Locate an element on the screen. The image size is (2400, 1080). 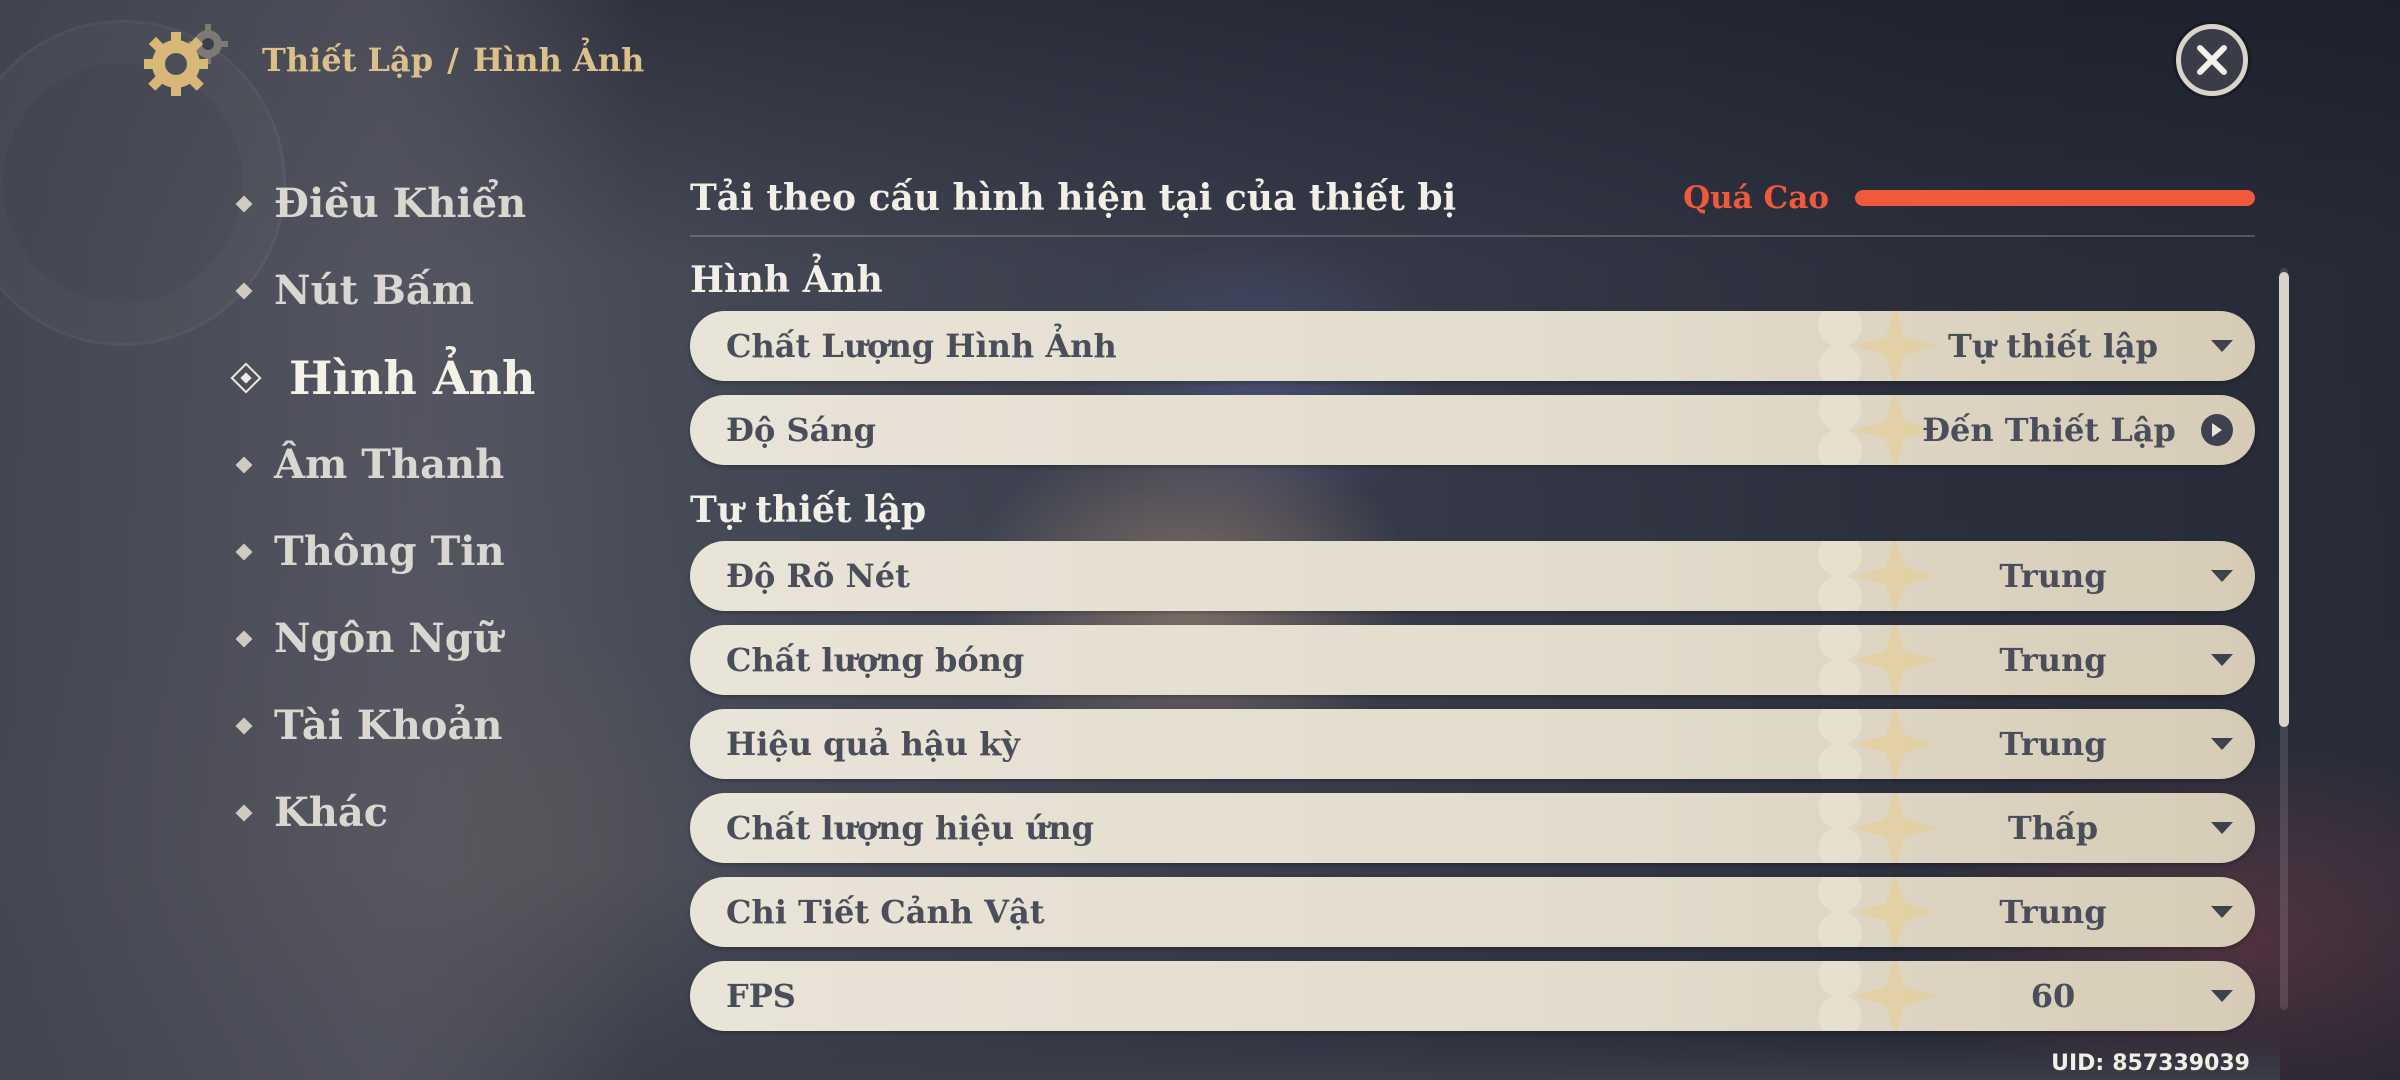
section-title-graphics: Hình Ảnh is located at coordinates (786, 280).